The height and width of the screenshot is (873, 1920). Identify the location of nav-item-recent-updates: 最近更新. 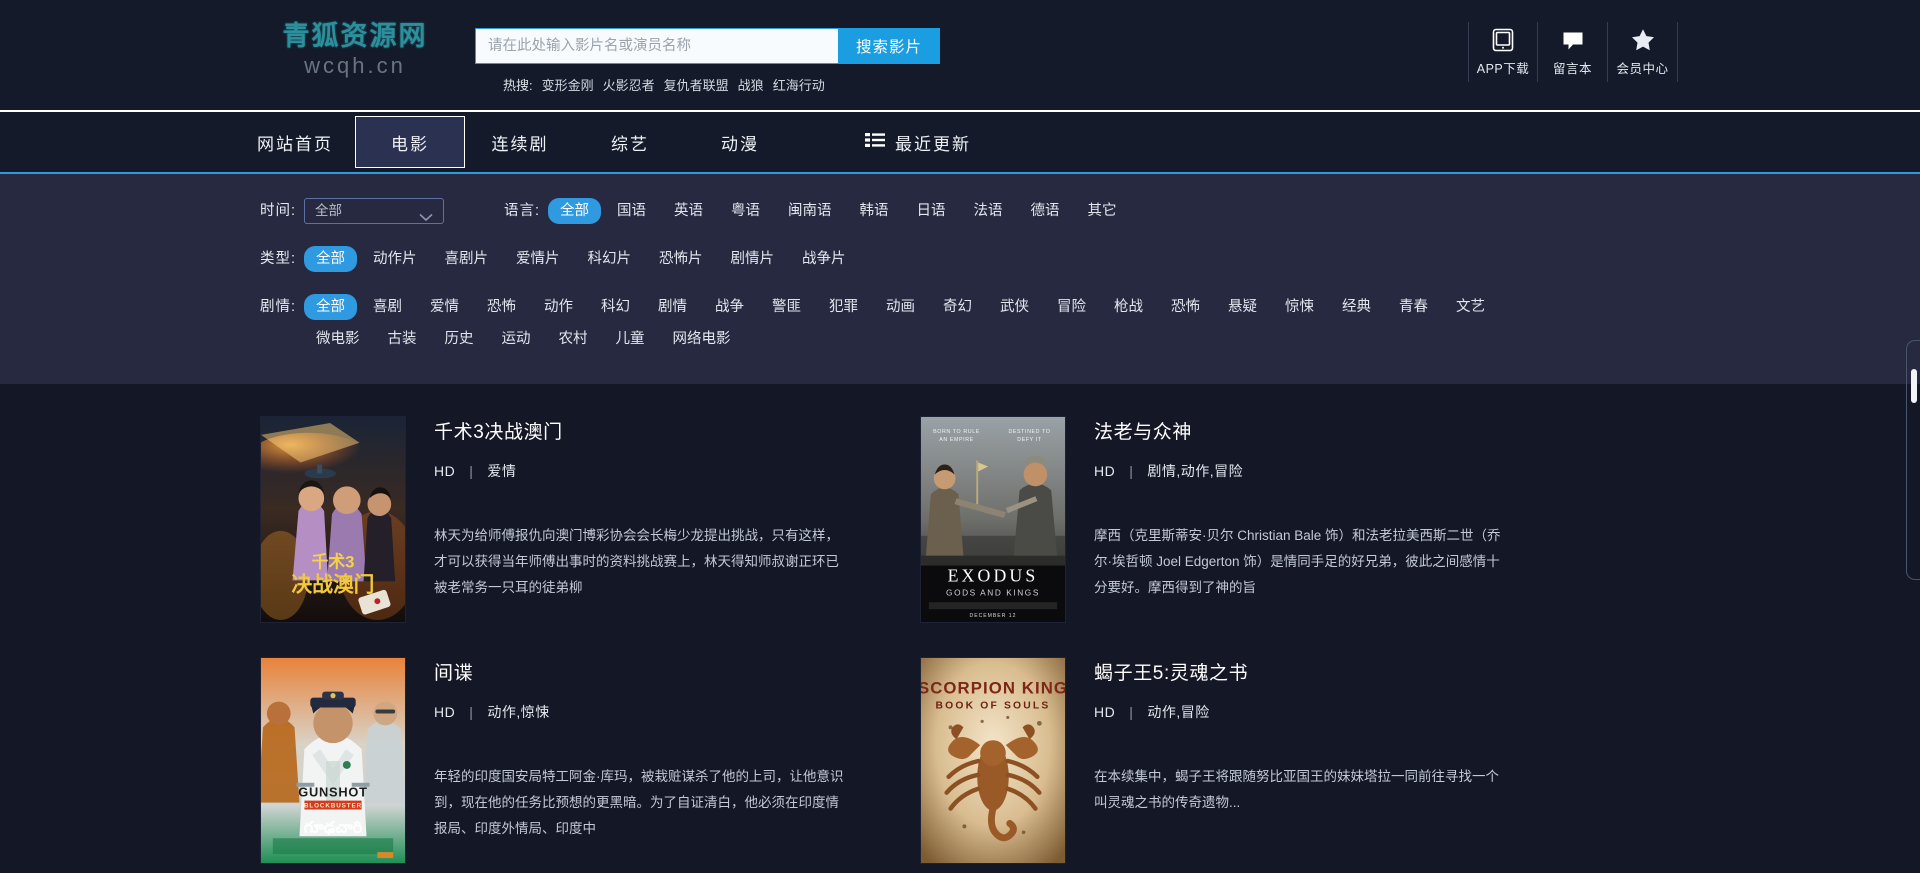
(918, 142).